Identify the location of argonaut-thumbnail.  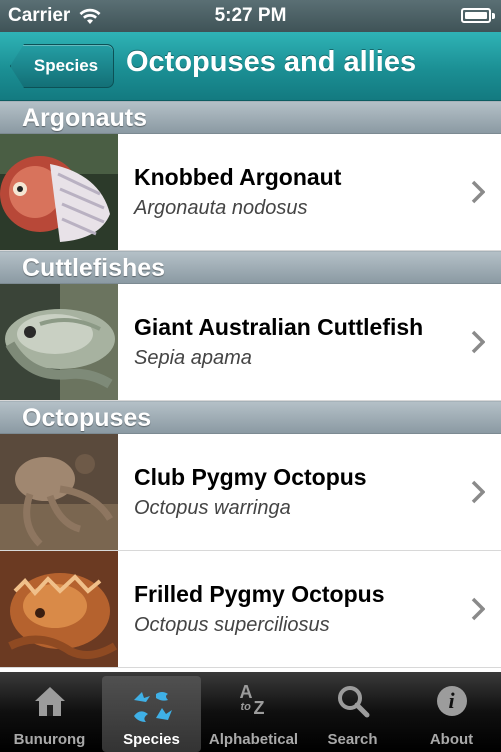
(59, 192).